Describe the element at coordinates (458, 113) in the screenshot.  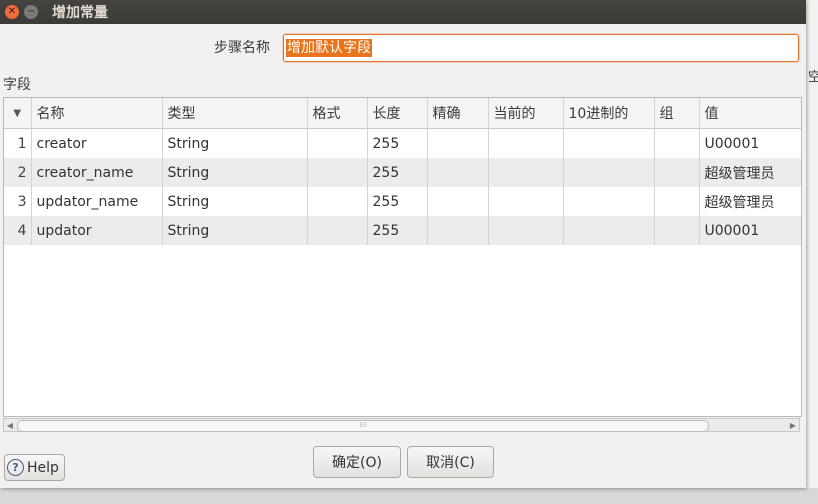
I see `column-header-precision: 精确` at that location.